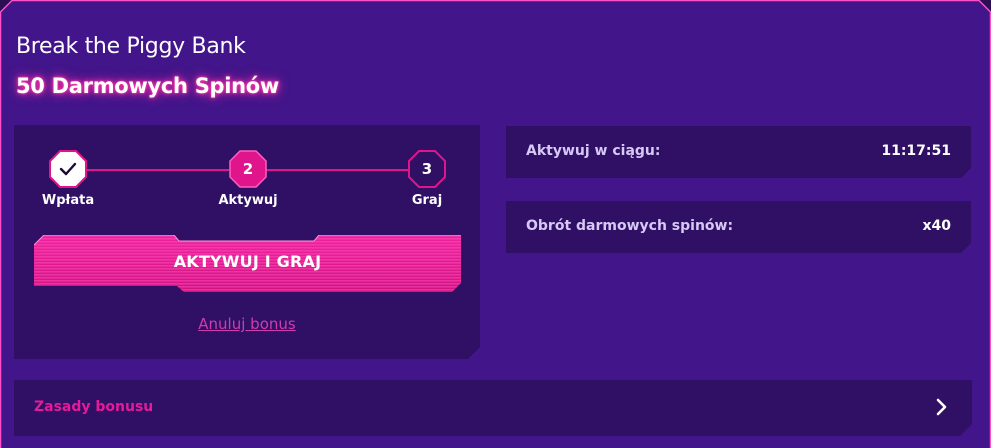 This screenshot has height=448, width=991. I want to click on bonus-rules-label: Zasady bonusu, so click(94, 407).